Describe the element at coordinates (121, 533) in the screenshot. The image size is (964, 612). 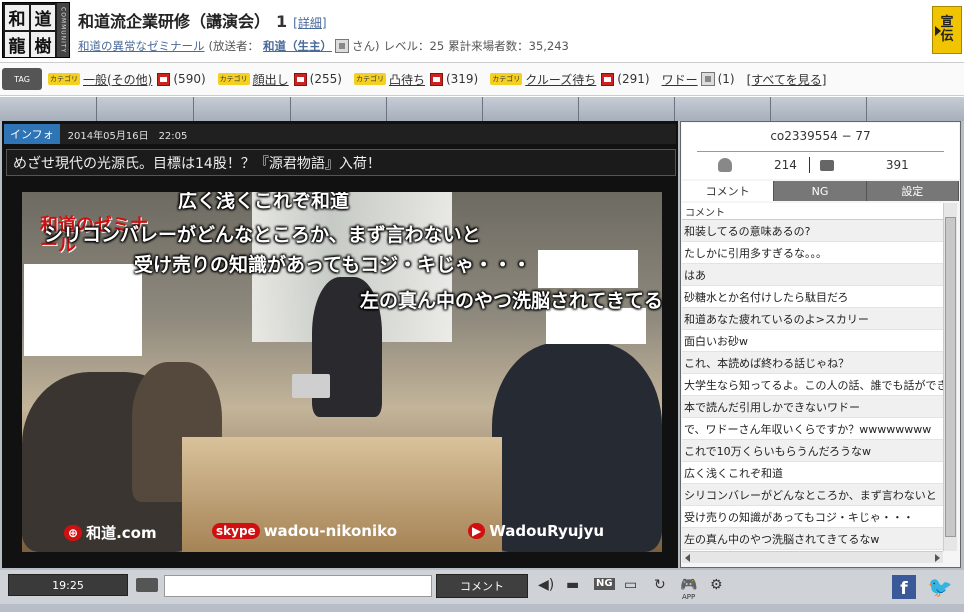
I see `watermark-site-text: 和道.com` at that location.